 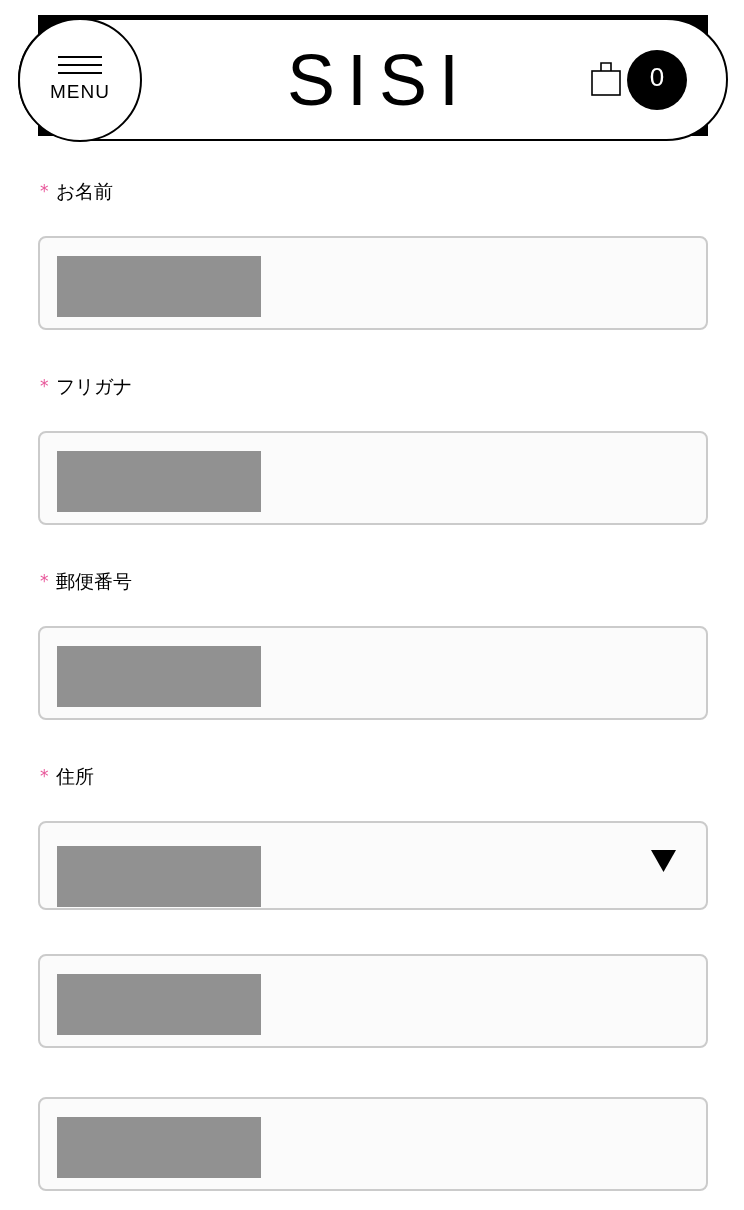 I want to click on menu-icon, so click(x=80, y=65).